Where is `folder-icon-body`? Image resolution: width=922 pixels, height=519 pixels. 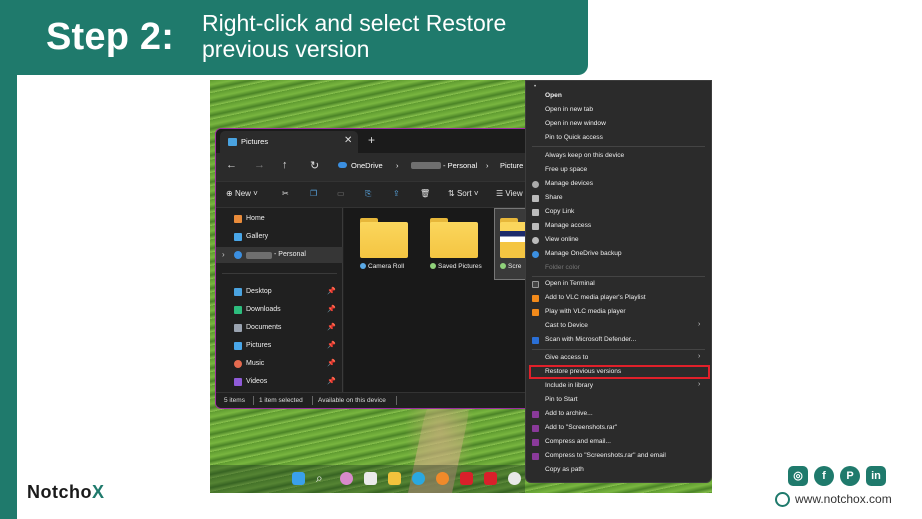
folder-icon-body is located at coordinates (454, 240).